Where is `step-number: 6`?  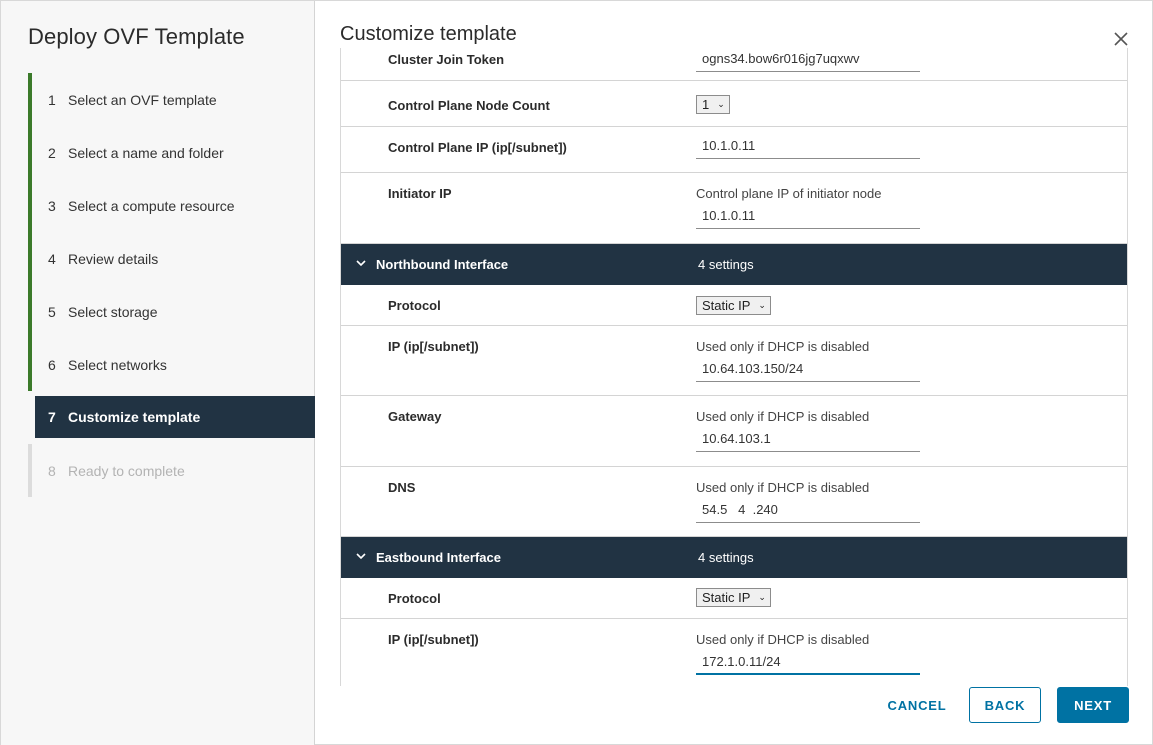
step-number: 6 is located at coordinates (52, 364).